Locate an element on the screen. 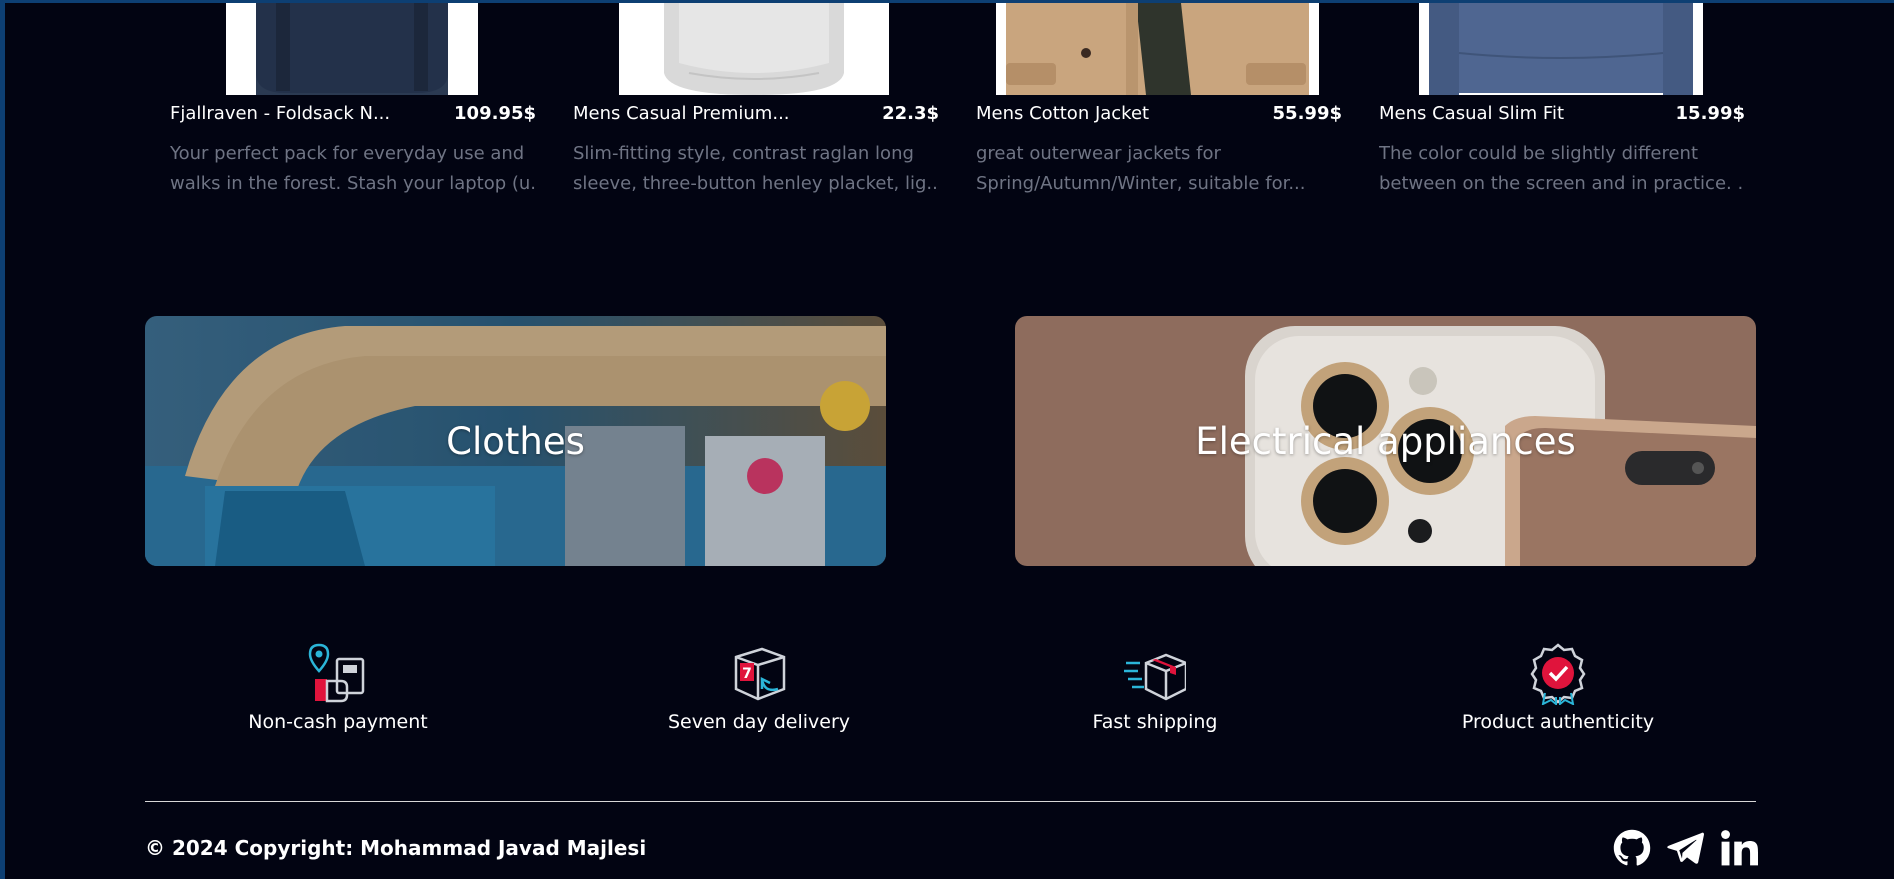 The width and height of the screenshot is (1894, 879). feature-non-cash-payment: Non-cash payment is located at coordinates (338, 688).